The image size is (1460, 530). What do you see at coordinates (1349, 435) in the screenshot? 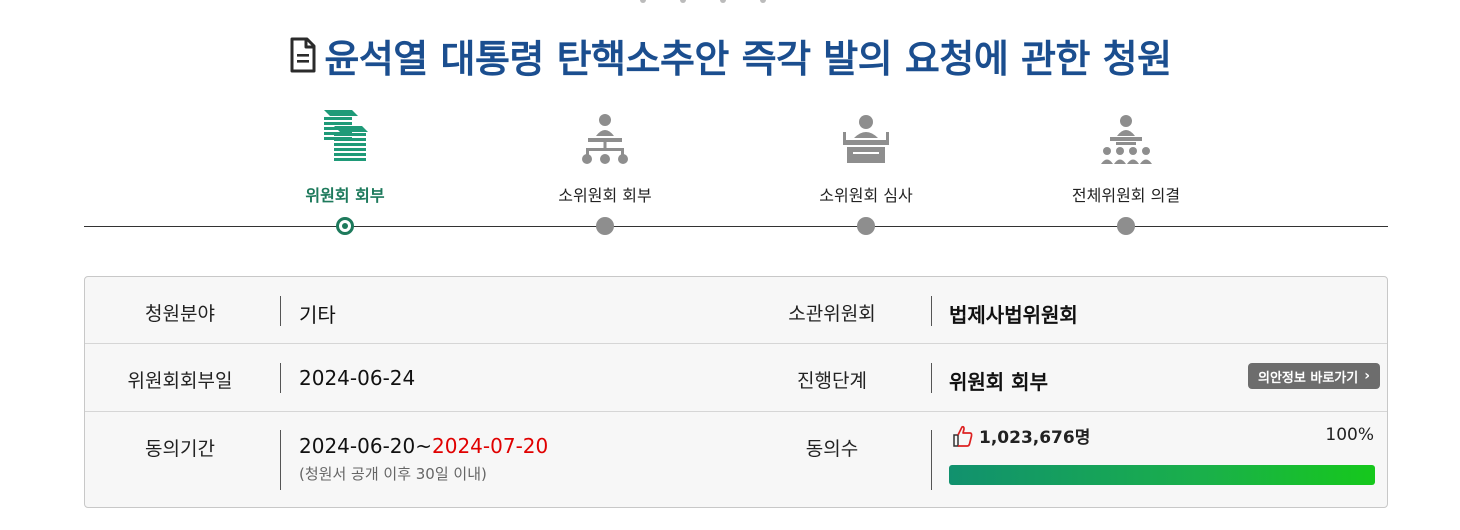
I see `agree-percent: 100%` at bounding box center [1349, 435].